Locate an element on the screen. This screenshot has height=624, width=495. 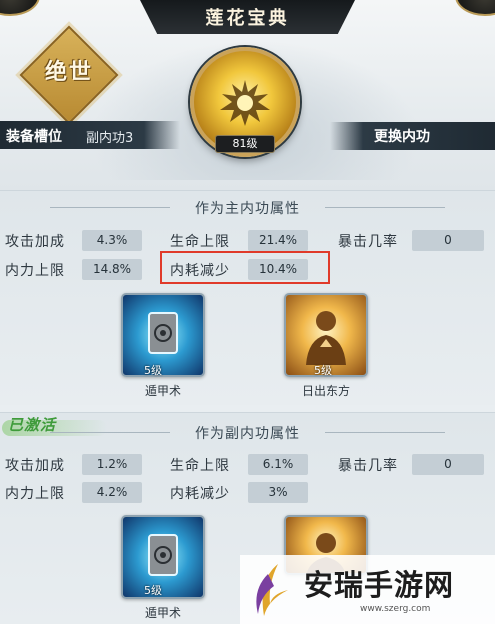
equip-slot-label: 装备槽位 is located at coordinates (34, 137).